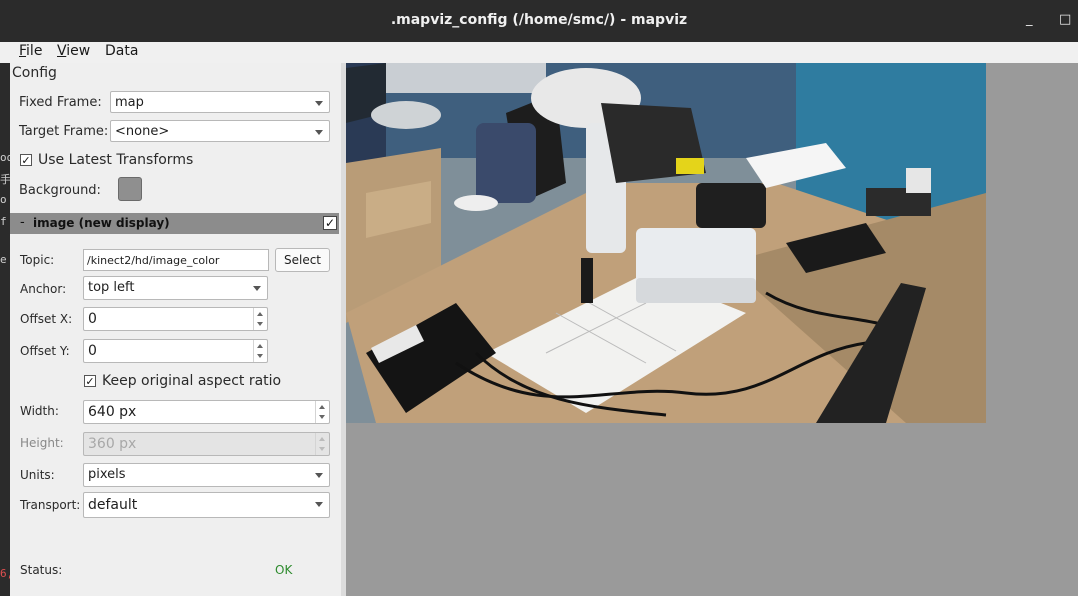  What do you see at coordinates (101, 223) in the screenshot?
I see `display-name: image (new display)` at bounding box center [101, 223].